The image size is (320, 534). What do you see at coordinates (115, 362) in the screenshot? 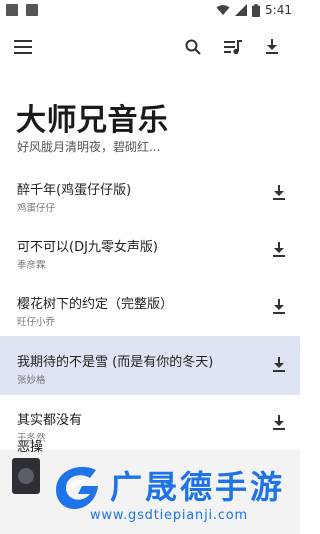
I see `song-title: 我期待的不是雪 (而是有你的冬天)` at bounding box center [115, 362].